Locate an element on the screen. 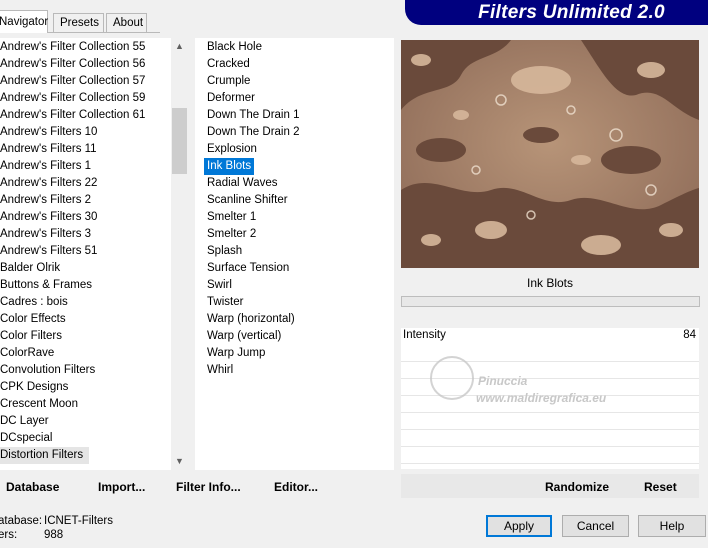  category-item: Andrew's Filter Collection 61 is located at coordinates (85, 115).